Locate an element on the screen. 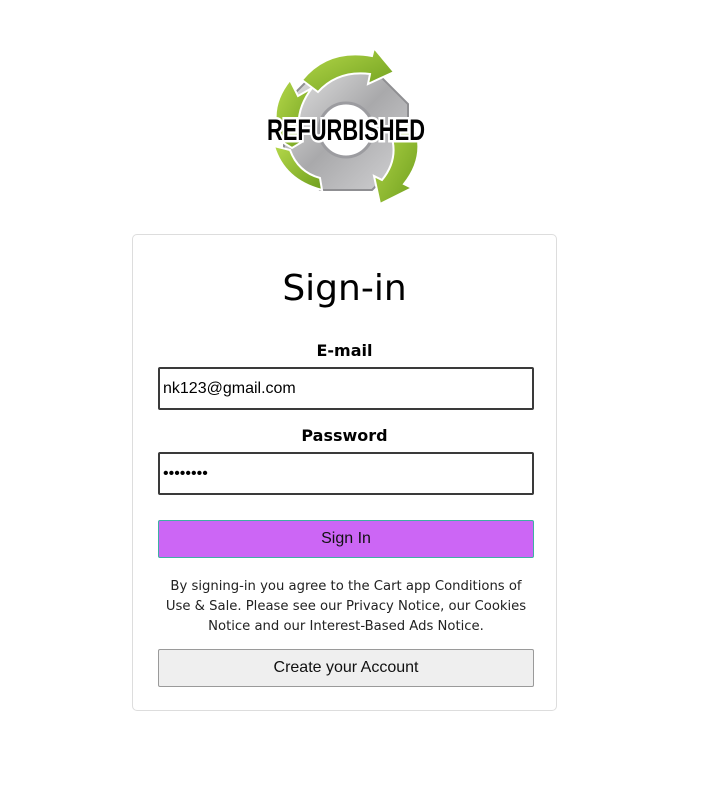 The width and height of the screenshot is (705, 792). logo-text: REFURBISHED is located at coordinates (346, 130).